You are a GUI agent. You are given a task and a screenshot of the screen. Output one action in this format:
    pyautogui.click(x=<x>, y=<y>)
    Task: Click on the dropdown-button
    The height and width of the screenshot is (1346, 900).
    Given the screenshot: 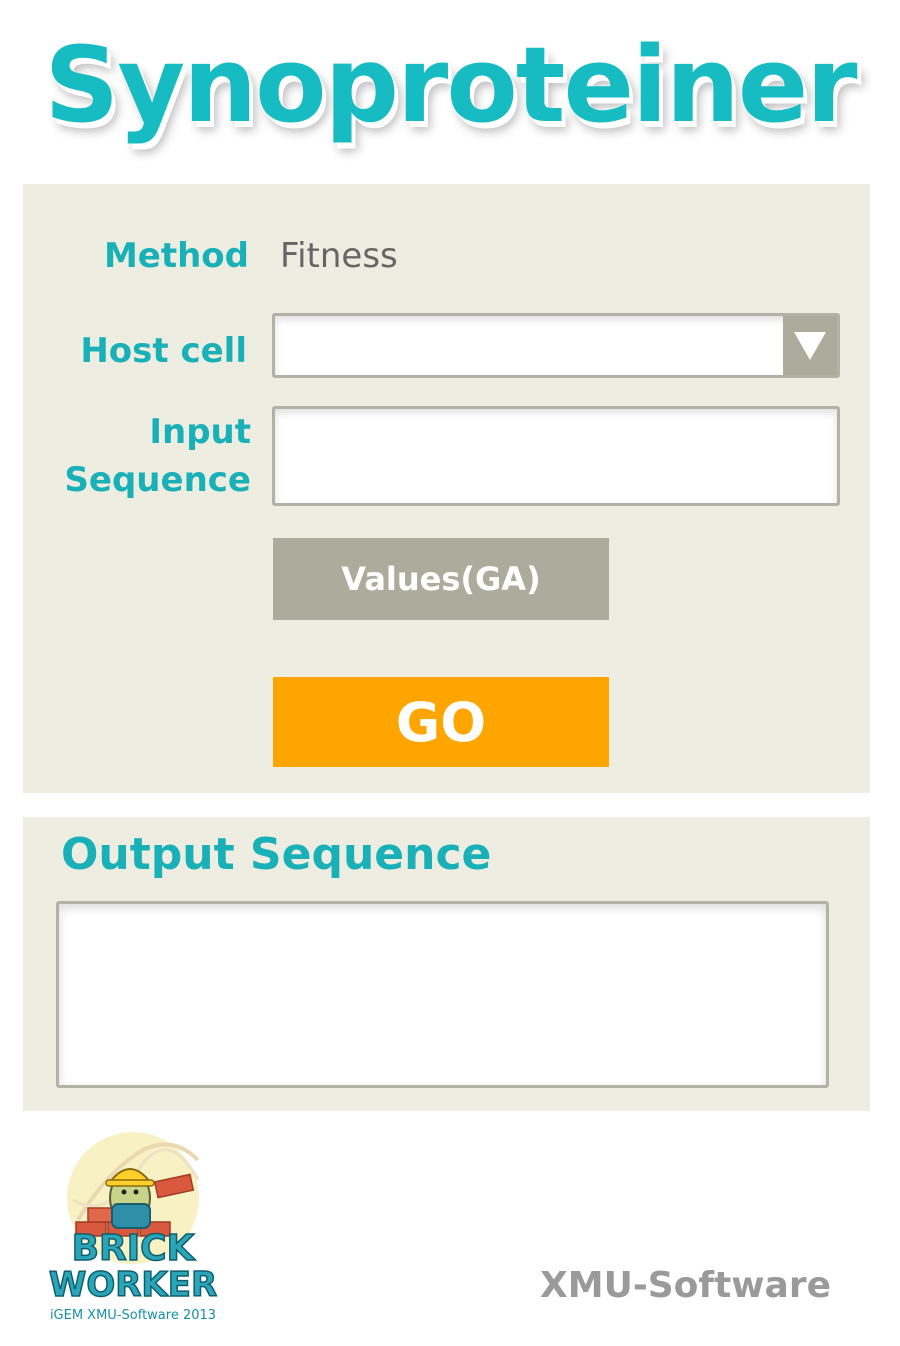 What is the action you would take?
    pyautogui.click(x=810, y=345)
    